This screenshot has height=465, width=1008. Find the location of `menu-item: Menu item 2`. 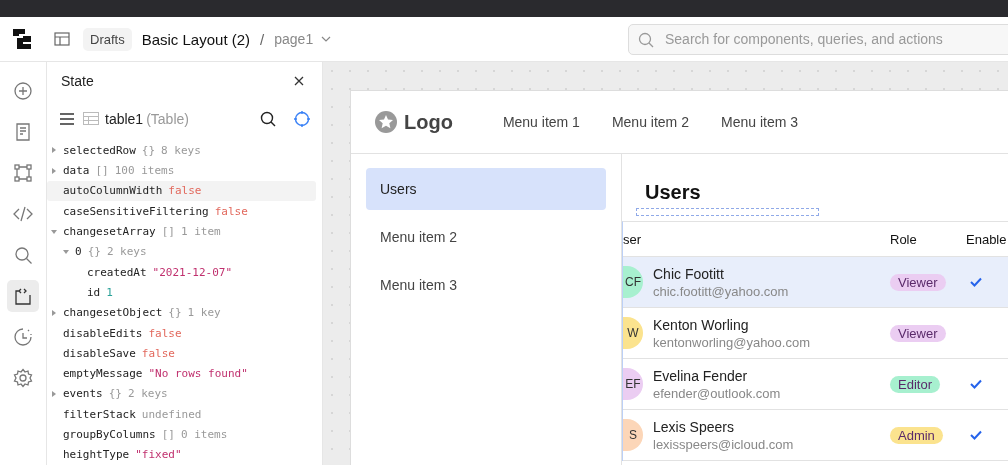

menu-item: Menu item 2 is located at coordinates (650, 122).